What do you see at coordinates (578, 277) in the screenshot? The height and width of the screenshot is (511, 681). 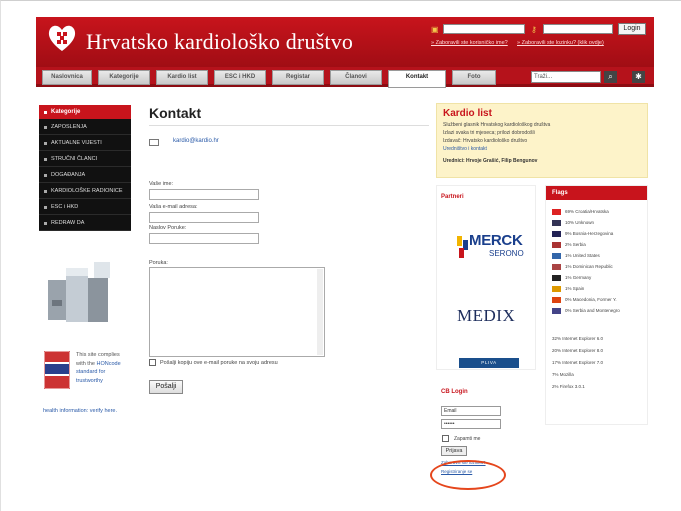 I see `flag-label: 1% Germany` at bounding box center [578, 277].